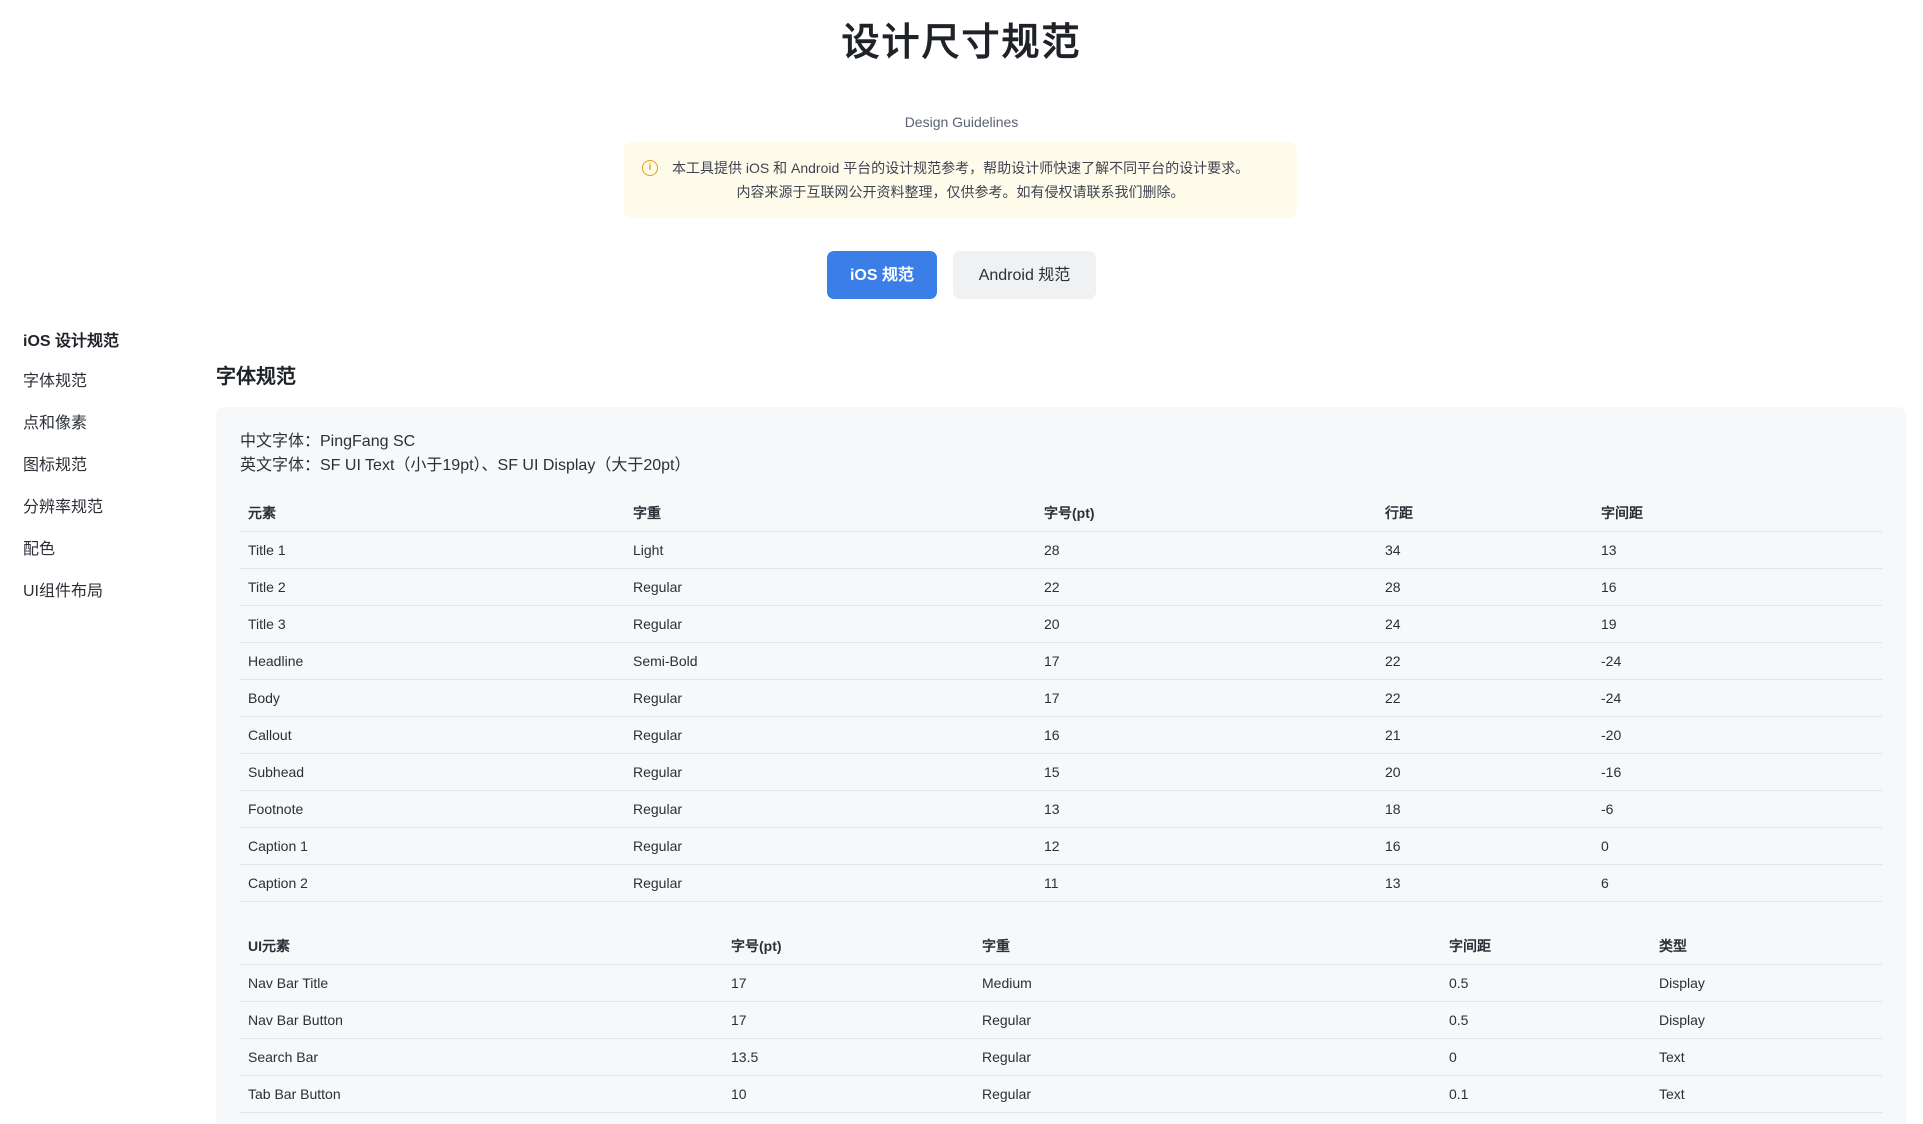  What do you see at coordinates (432, 772) in the screenshot?
I see `table-cell: Subhead` at bounding box center [432, 772].